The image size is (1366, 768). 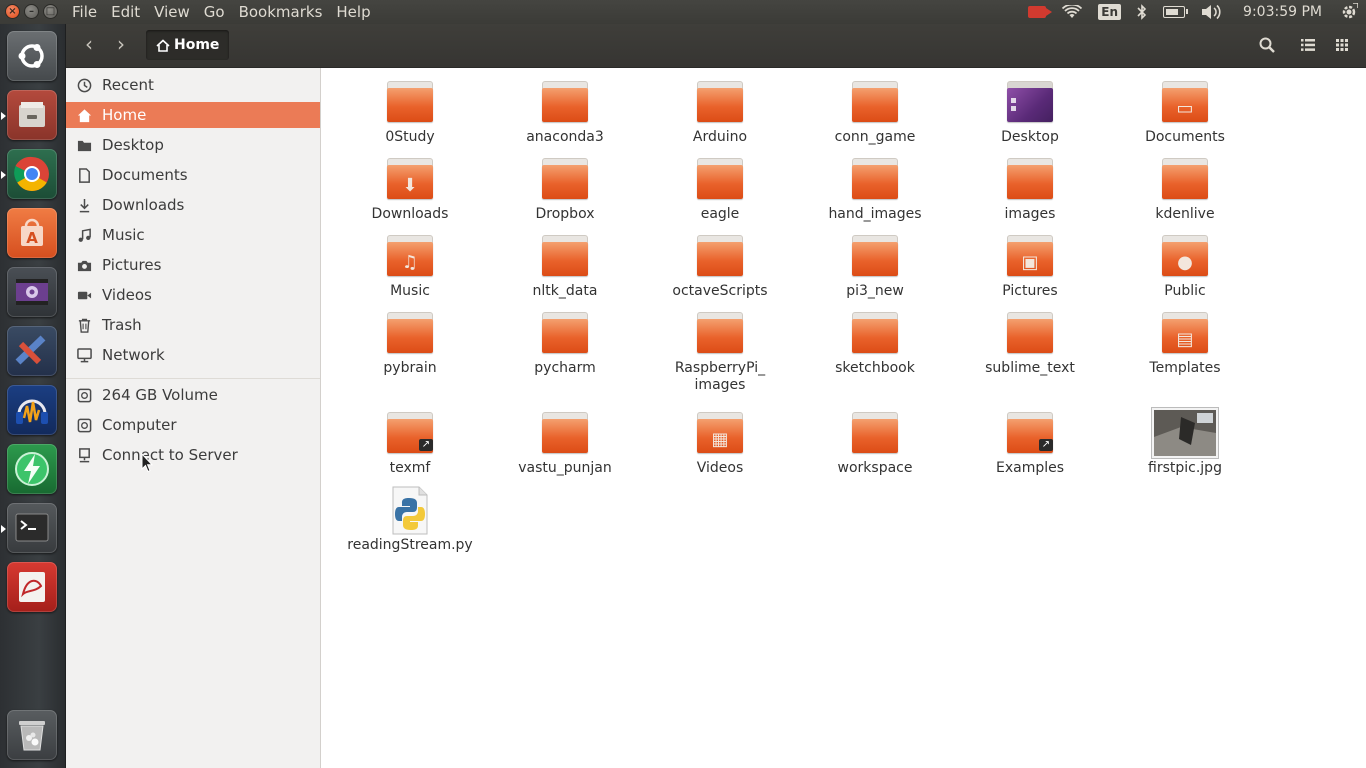 I want to click on audacity-icon, so click(x=32, y=410).